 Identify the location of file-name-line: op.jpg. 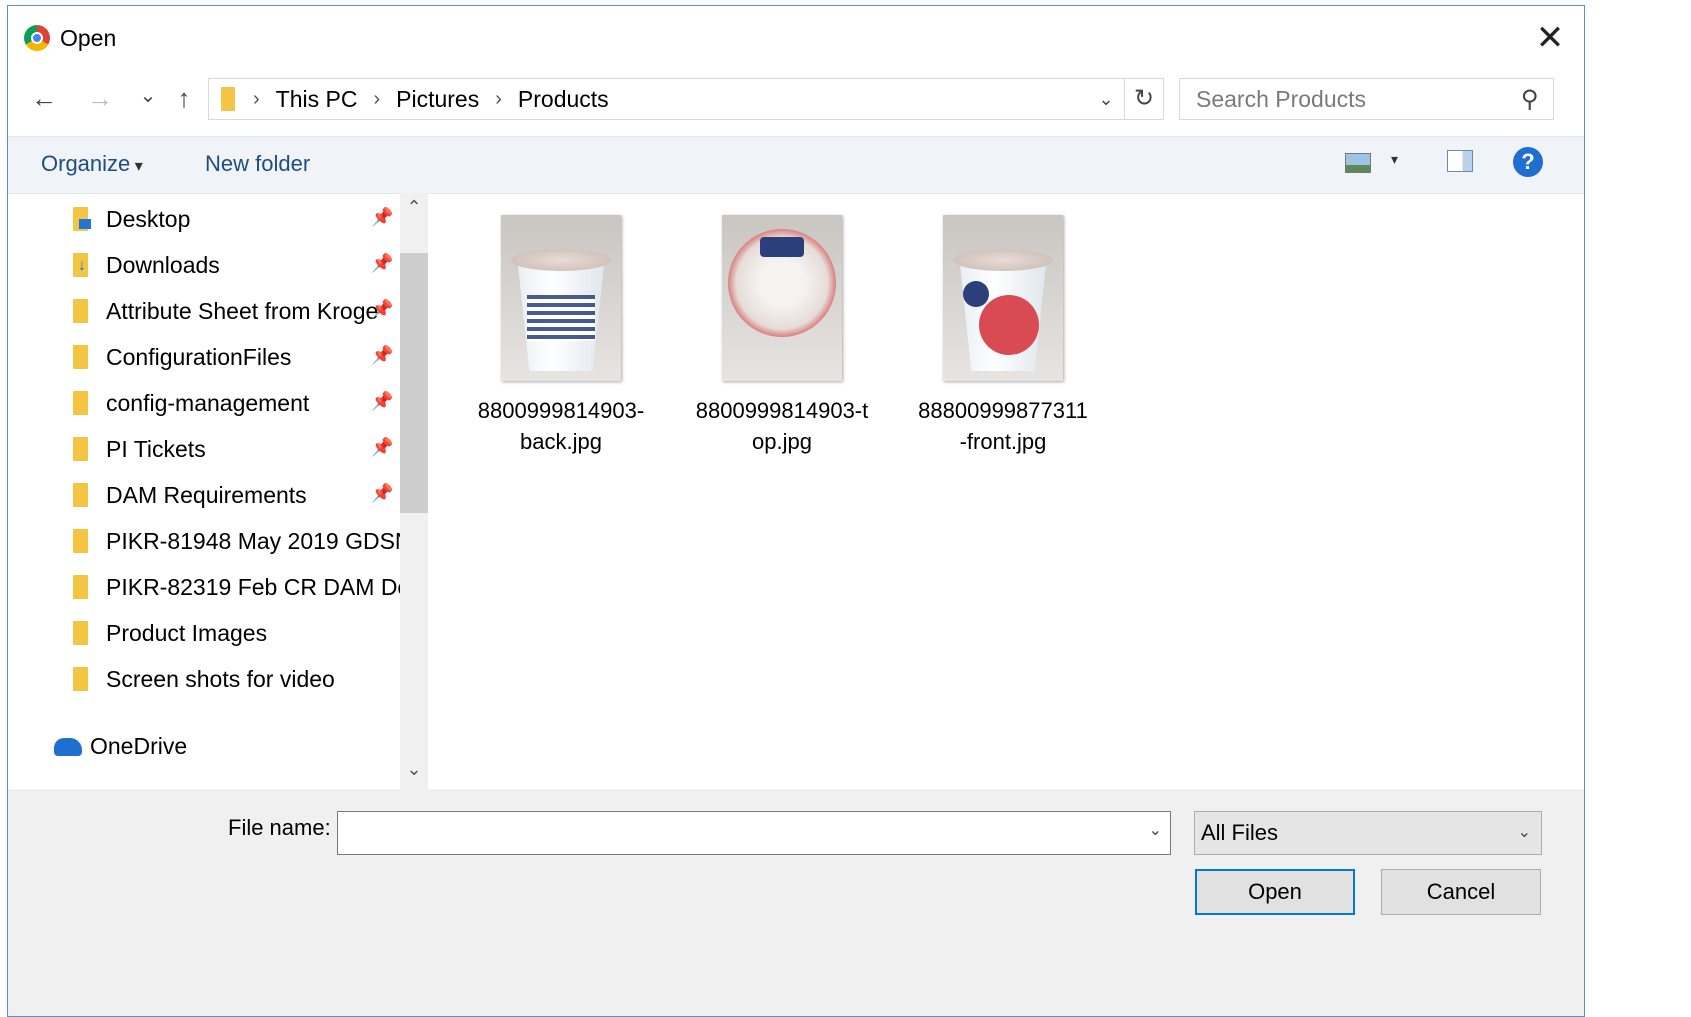
(782, 441).